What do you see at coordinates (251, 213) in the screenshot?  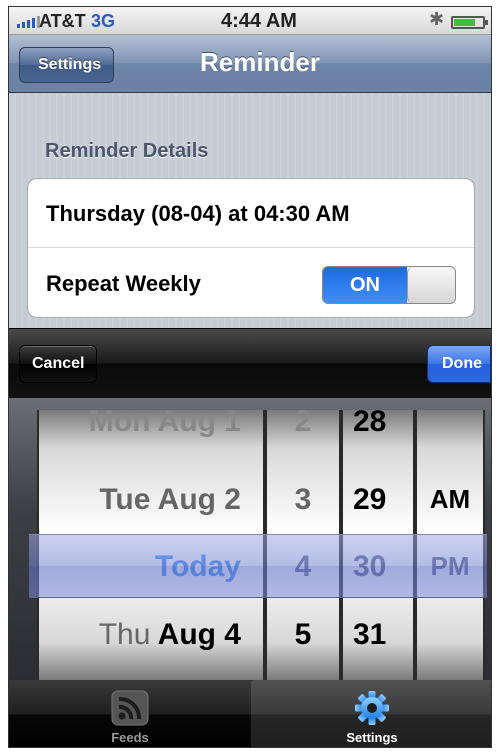 I see `datetime-row: Thursday (08-04) at 04:30 AM` at bounding box center [251, 213].